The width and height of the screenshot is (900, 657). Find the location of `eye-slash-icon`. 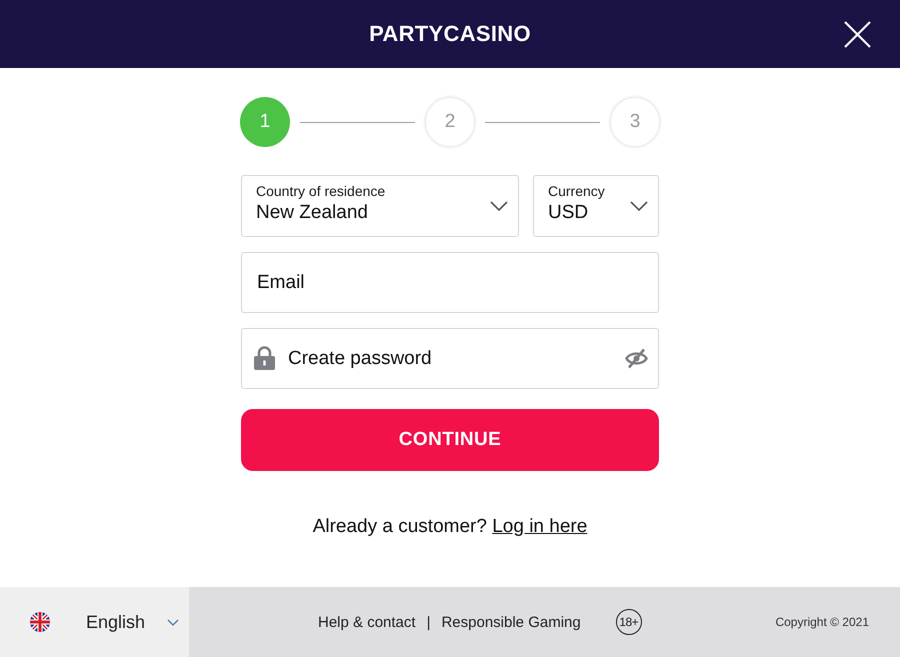

eye-slash-icon is located at coordinates (636, 358).